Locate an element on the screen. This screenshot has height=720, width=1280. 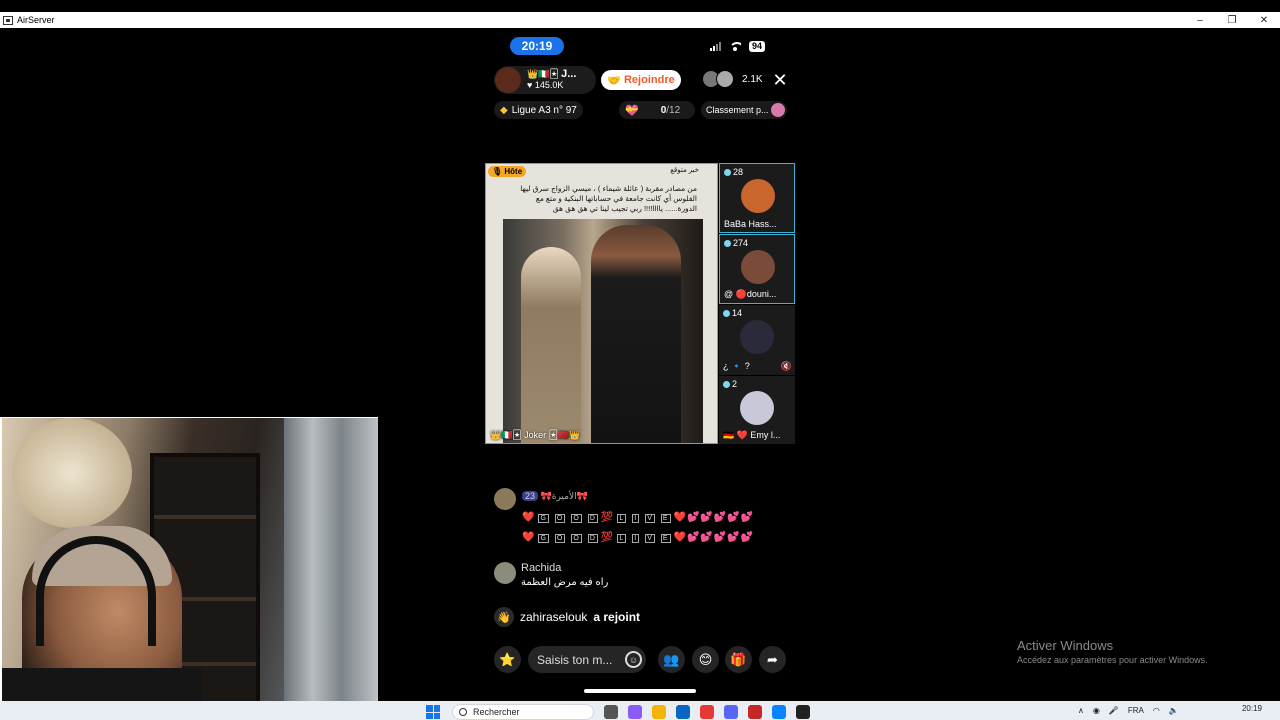
chat-user-badge: 23 🎀الأميرة🎀 is located at coordinates (555, 496).